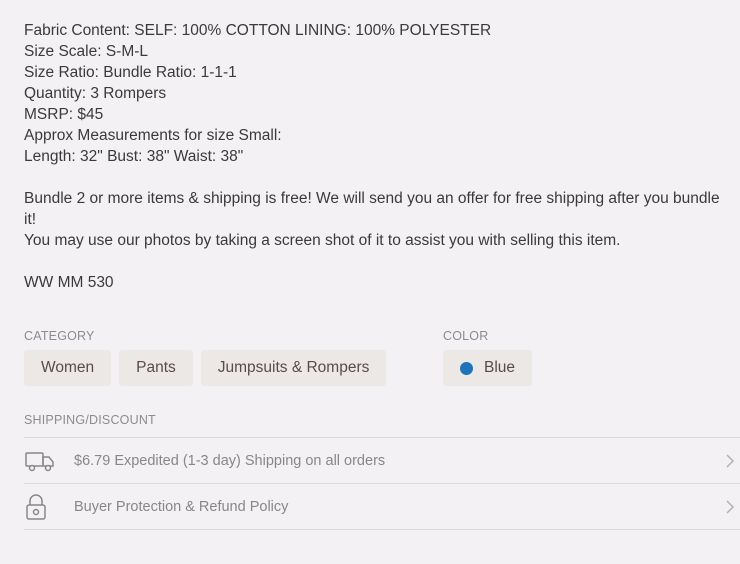  What do you see at coordinates (382, 506) in the screenshot?
I see `buyer-protection-row: Buyer Protection & Refund Policy` at bounding box center [382, 506].